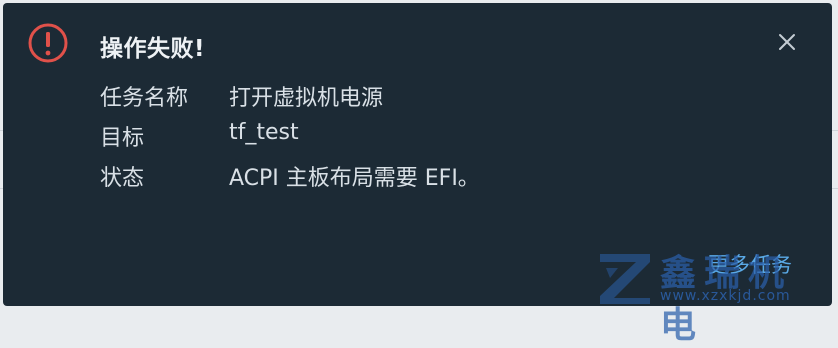 This screenshot has height=348, width=838. Describe the element at coordinates (152, 49) in the screenshot. I see `notification-title: 操作失败!` at that location.